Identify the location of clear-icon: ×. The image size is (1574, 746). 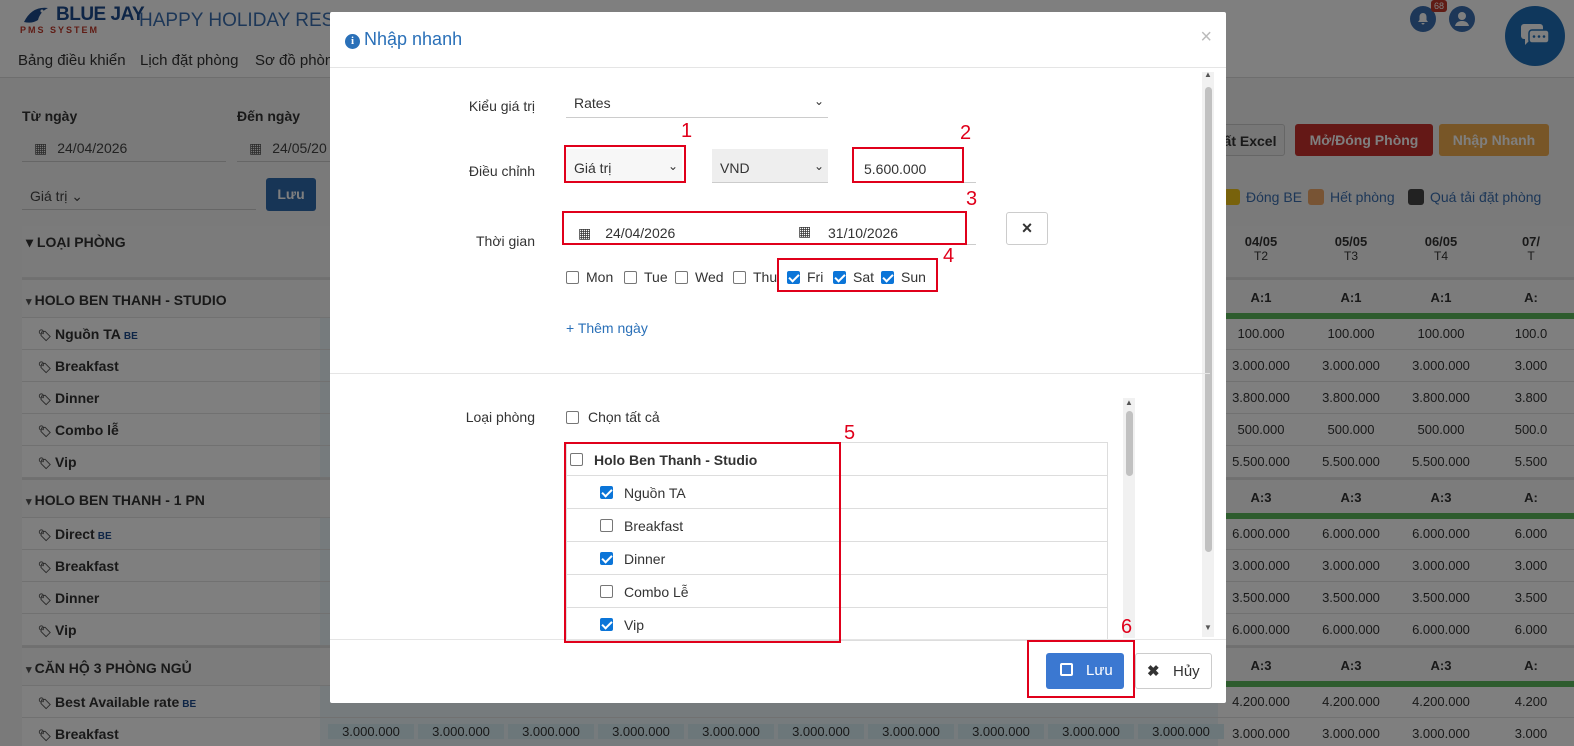
(1027, 228).